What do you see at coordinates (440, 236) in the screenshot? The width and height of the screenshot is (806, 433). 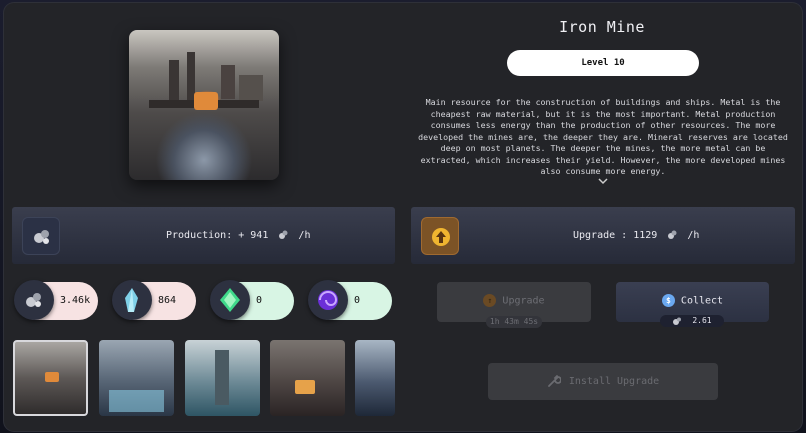 I see `upgrade-arrow-icon` at bounding box center [440, 236].